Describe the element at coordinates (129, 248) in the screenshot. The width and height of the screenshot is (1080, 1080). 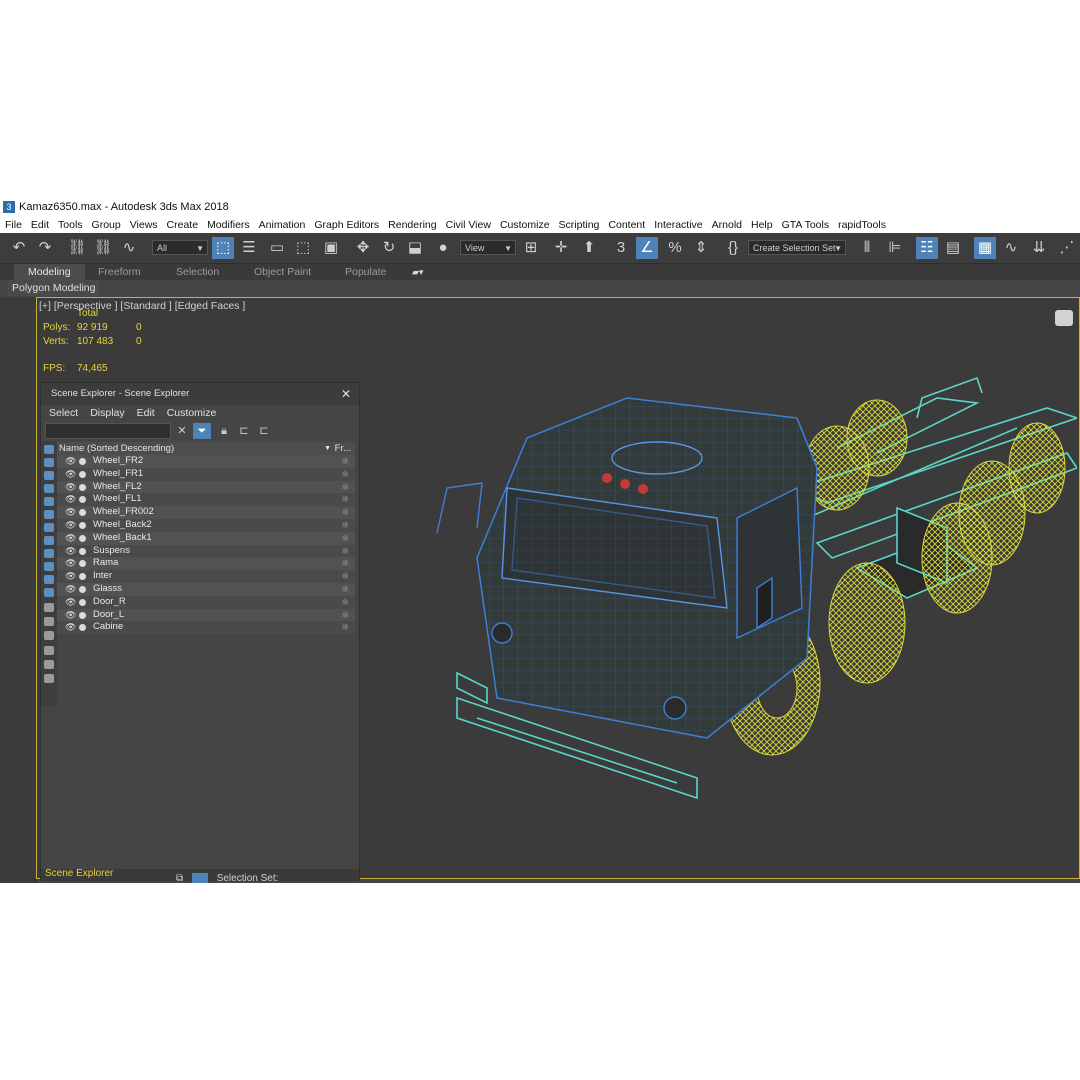
I see `bind-spacewarp-icon: ∿` at that location.